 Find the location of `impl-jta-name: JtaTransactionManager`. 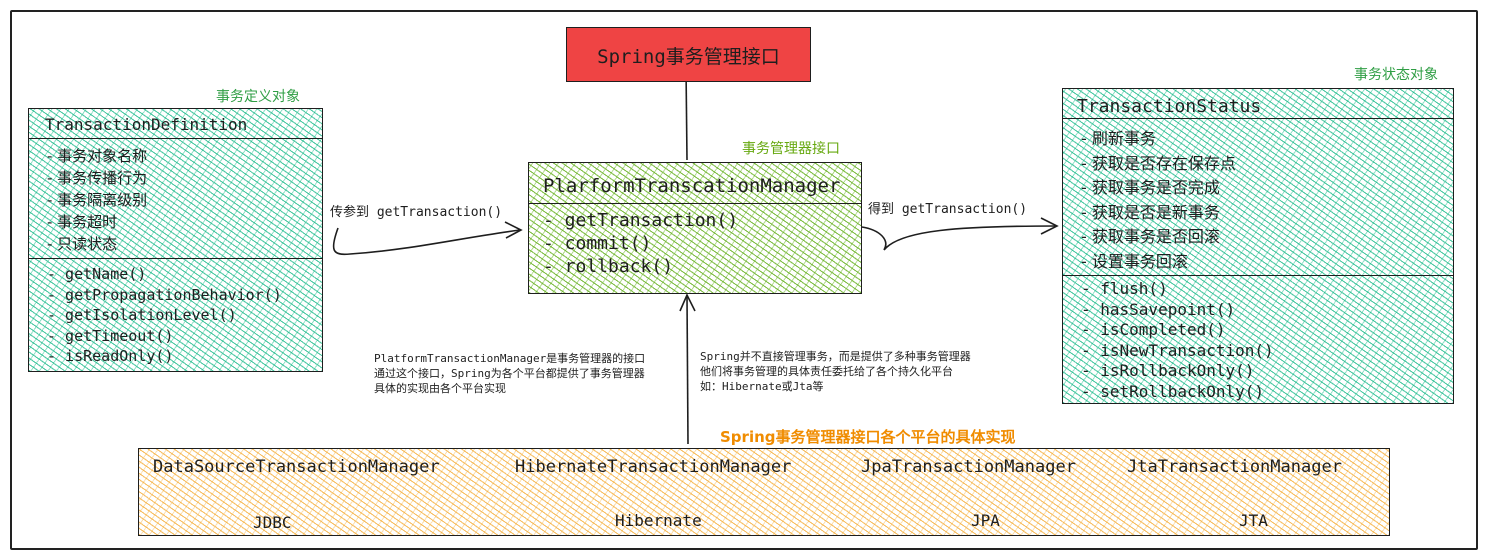

impl-jta-name: JtaTransactionManager is located at coordinates (1234, 467).